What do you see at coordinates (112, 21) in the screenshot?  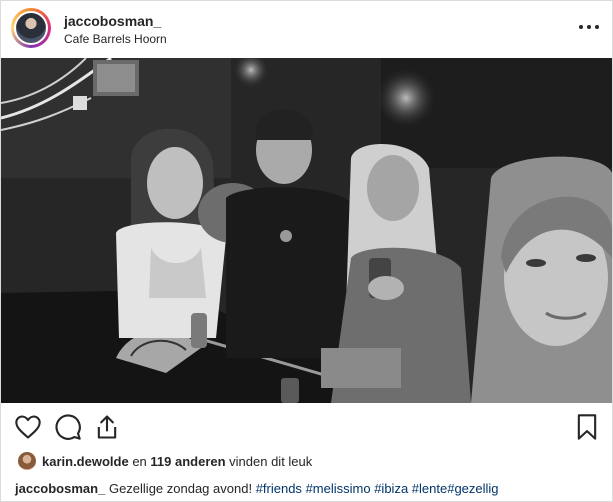 I see `post-username: jaccobosman_` at bounding box center [112, 21].